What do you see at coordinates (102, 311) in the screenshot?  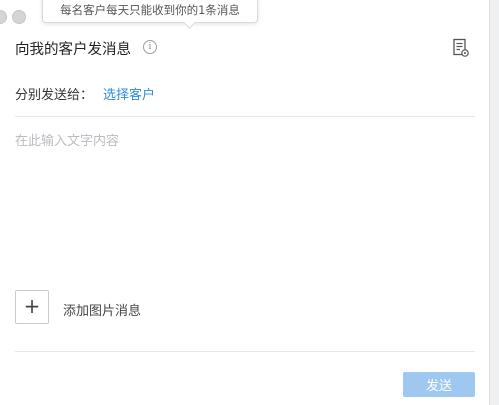 I see `add-image-label: 添加图片消息` at bounding box center [102, 311].